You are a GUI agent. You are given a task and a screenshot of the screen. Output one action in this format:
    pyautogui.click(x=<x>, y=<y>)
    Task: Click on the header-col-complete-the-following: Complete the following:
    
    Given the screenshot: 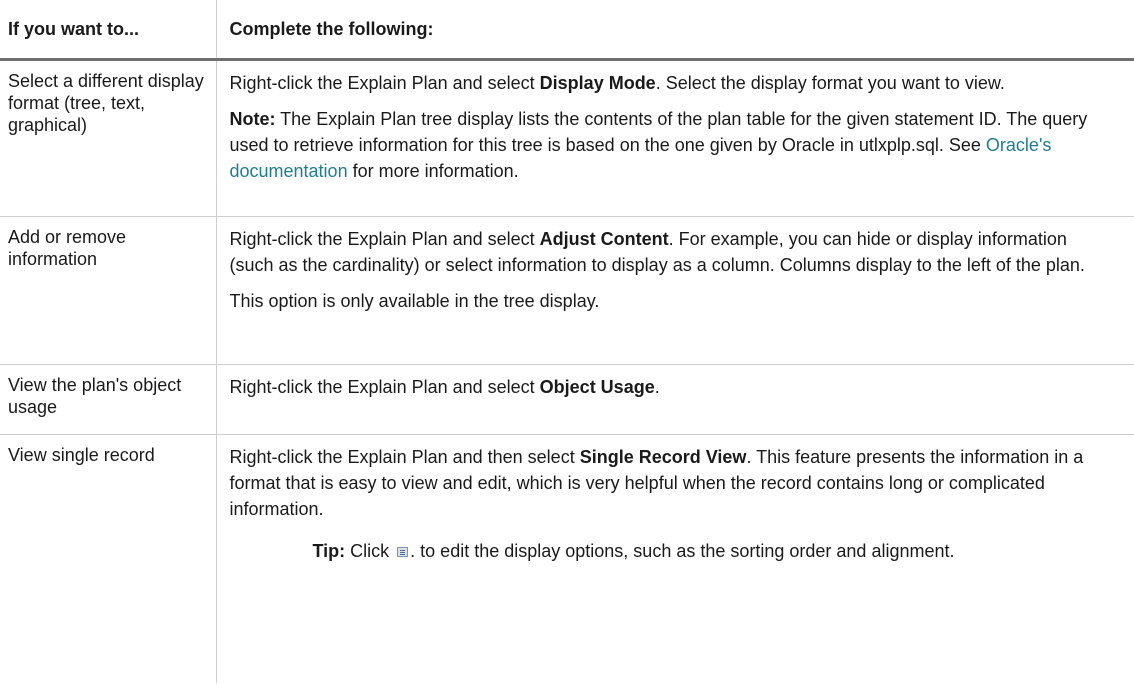 What is the action you would take?
    pyautogui.click(x=331, y=28)
    